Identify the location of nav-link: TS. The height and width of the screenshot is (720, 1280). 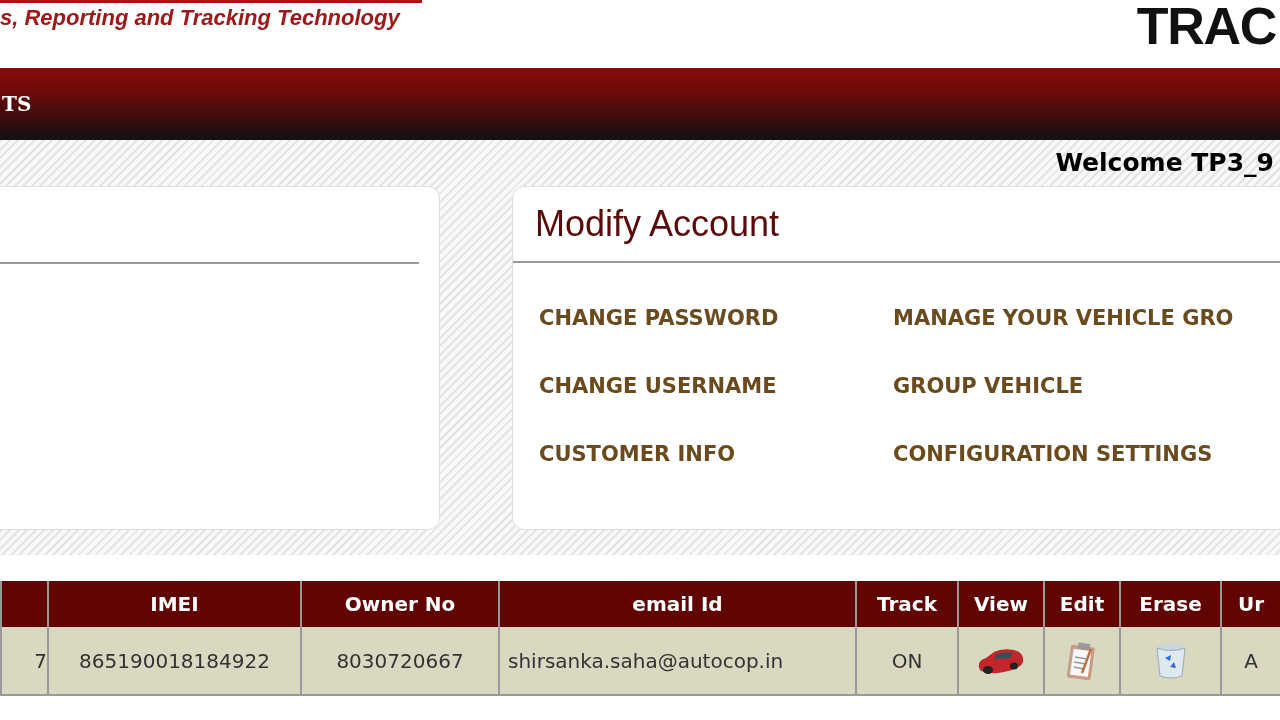
(17, 104).